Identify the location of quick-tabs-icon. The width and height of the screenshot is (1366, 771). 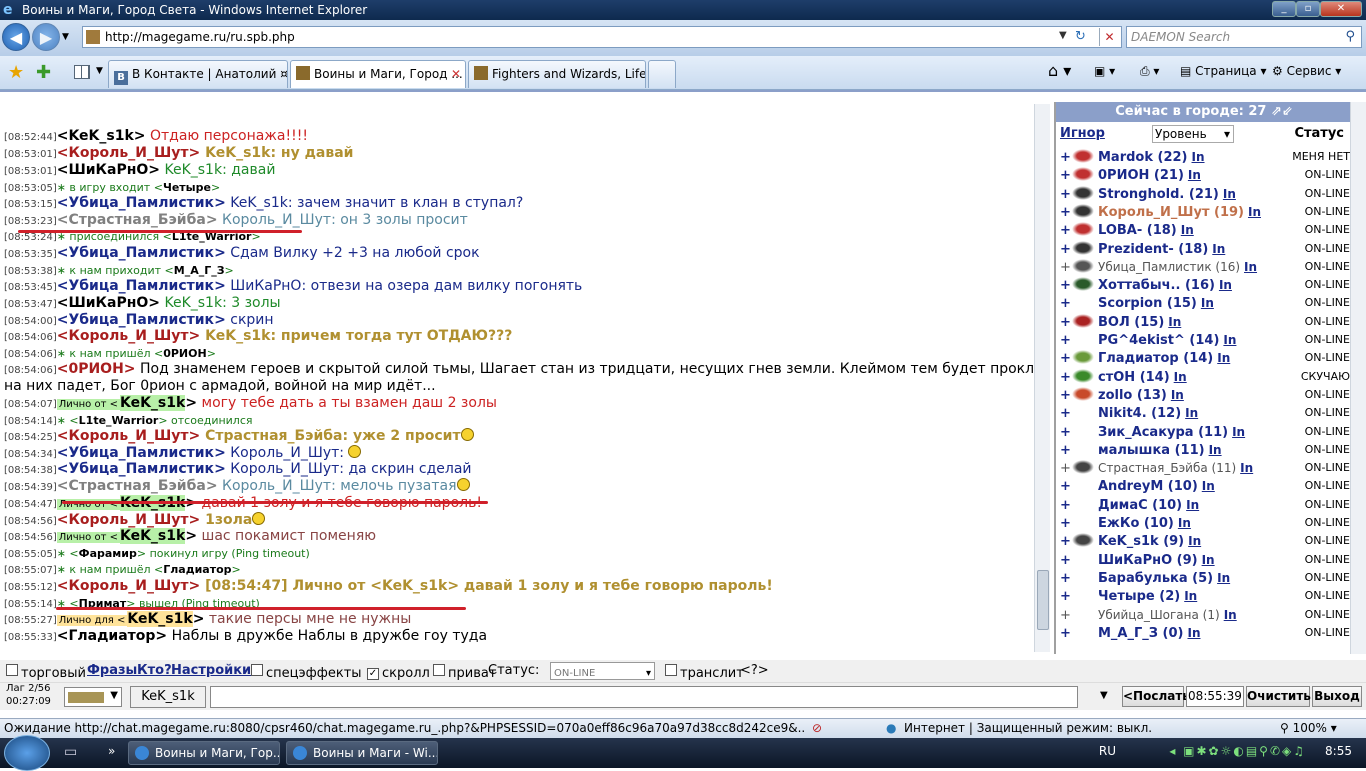
(82, 72).